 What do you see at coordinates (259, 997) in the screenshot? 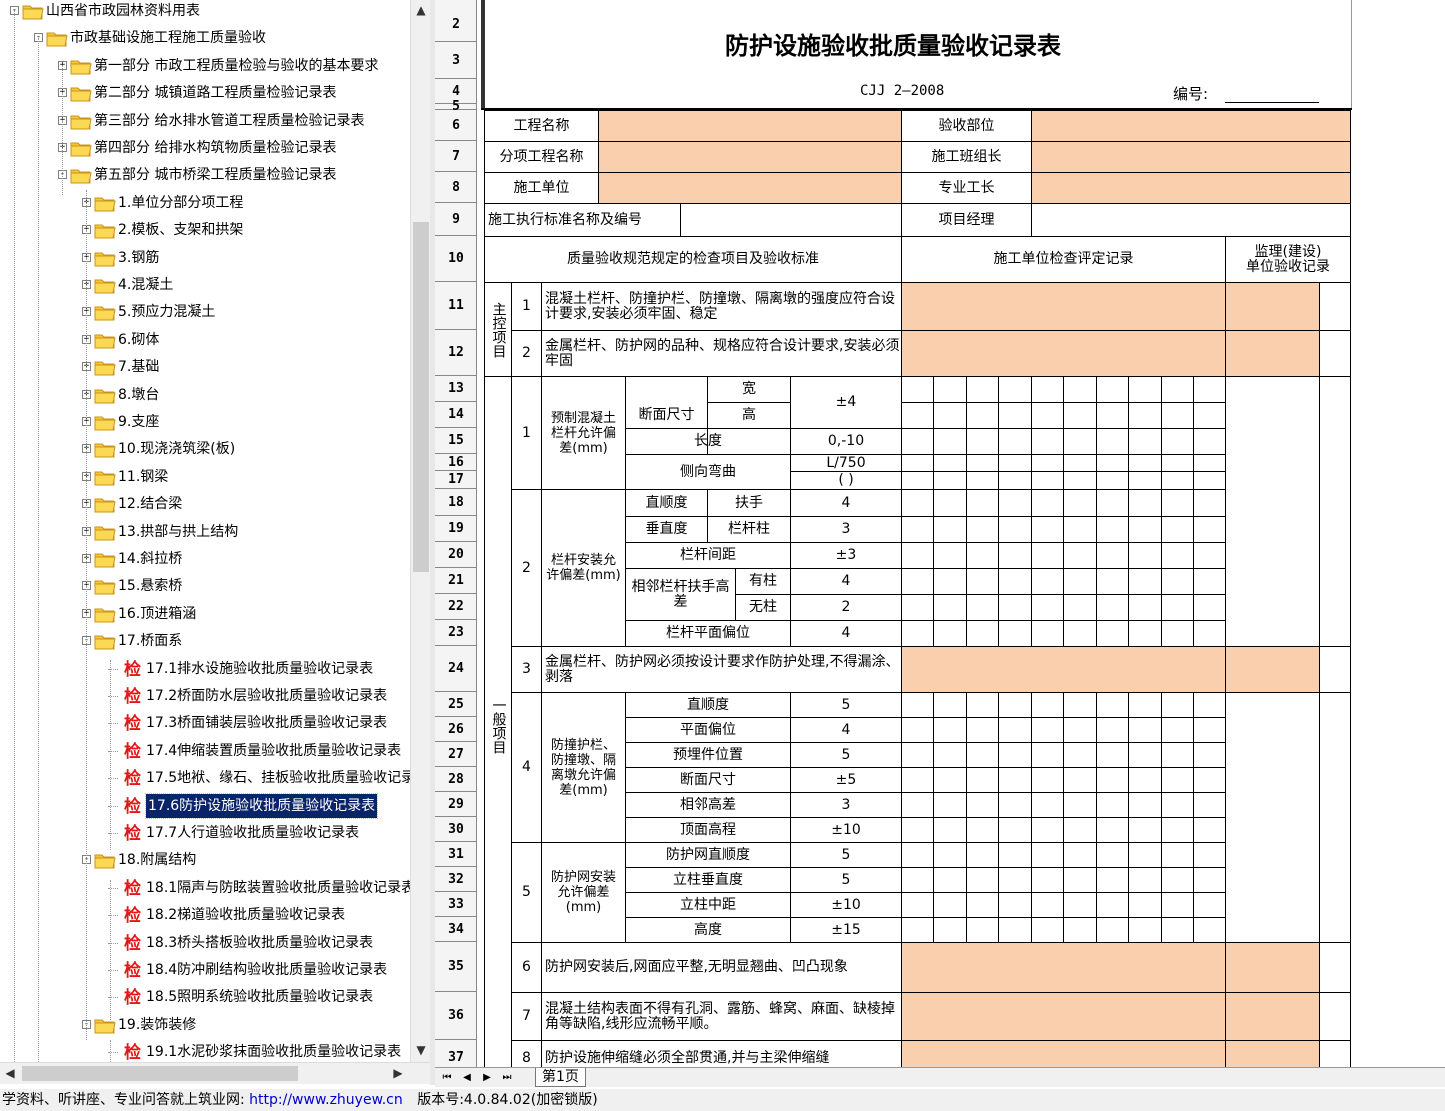
I see `tree-node-label: 18.5照明系统验收批质量验收记录表` at bounding box center [259, 997].